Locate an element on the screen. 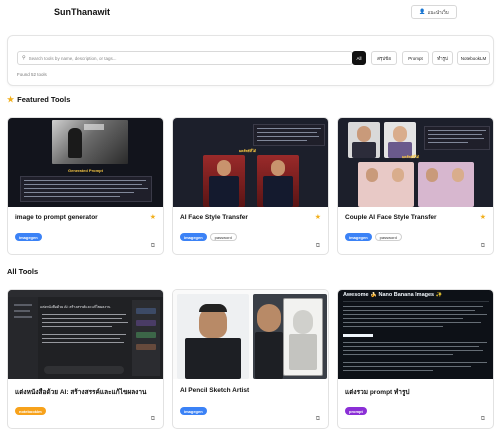 Image resolution: width=500 pixels, height=435 pixels. profile-button: 👤 แนะนำเว็บ is located at coordinates (434, 12).